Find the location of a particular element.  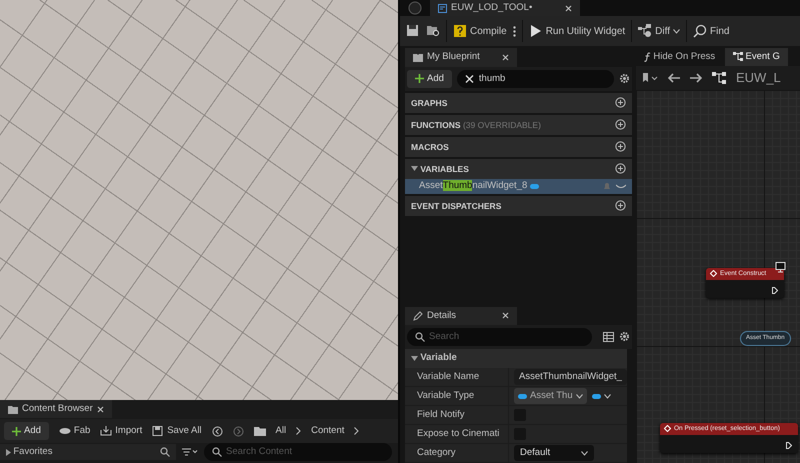

filter-icon is located at coordinates (190, 452).